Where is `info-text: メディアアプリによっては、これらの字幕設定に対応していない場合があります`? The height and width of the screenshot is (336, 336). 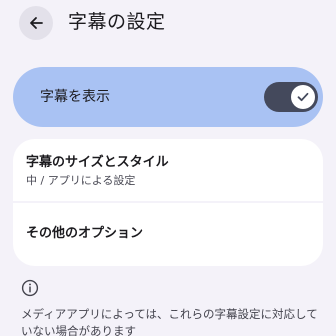 info-text: メディアアプリによっては、これらの字幕設定に対応していない場合があります is located at coordinates (169, 321).